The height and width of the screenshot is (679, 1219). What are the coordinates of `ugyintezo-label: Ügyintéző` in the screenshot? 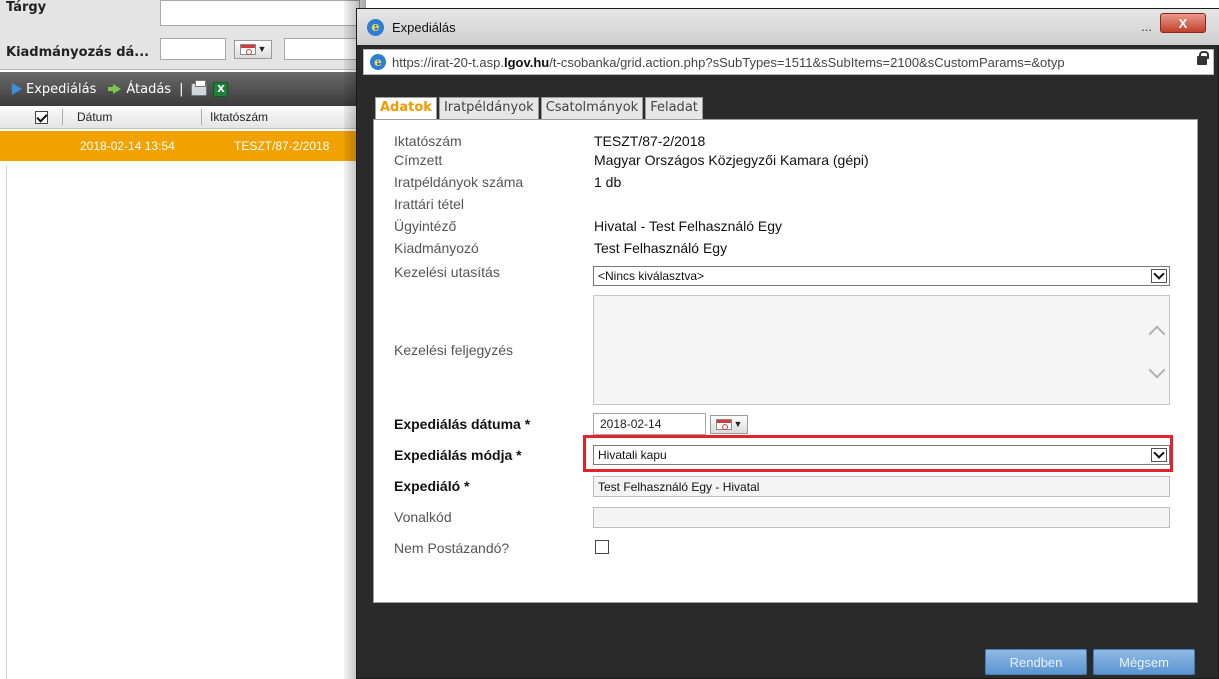 It's located at (425, 226).